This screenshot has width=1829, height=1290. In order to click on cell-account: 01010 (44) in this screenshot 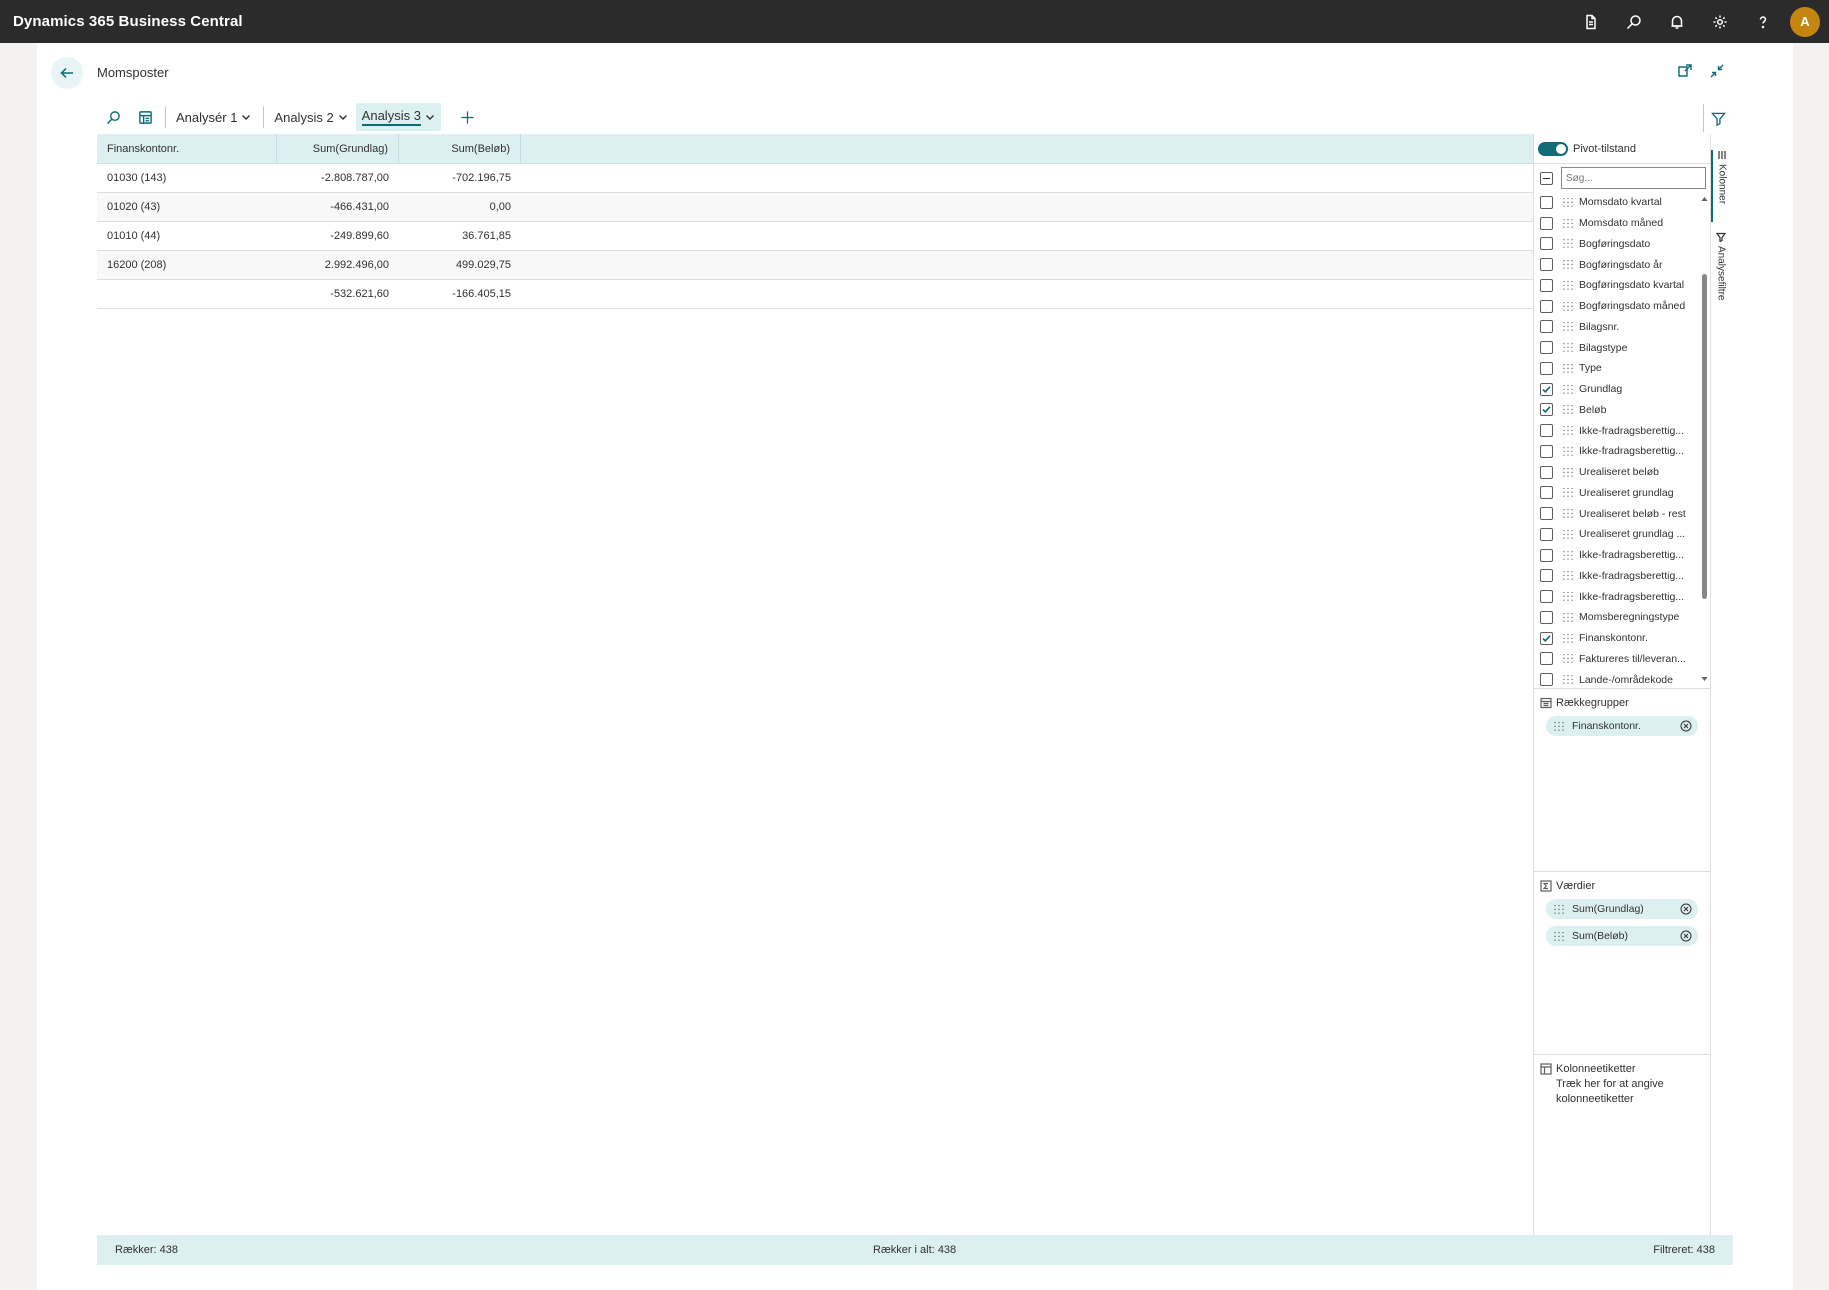, I will do `click(187, 236)`.